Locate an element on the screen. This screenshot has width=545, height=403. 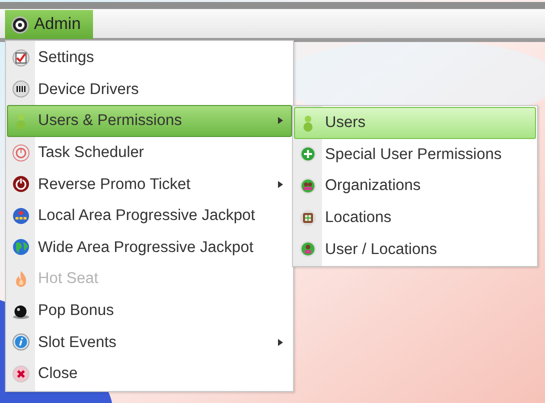
power-icon is located at coordinates (21, 184).